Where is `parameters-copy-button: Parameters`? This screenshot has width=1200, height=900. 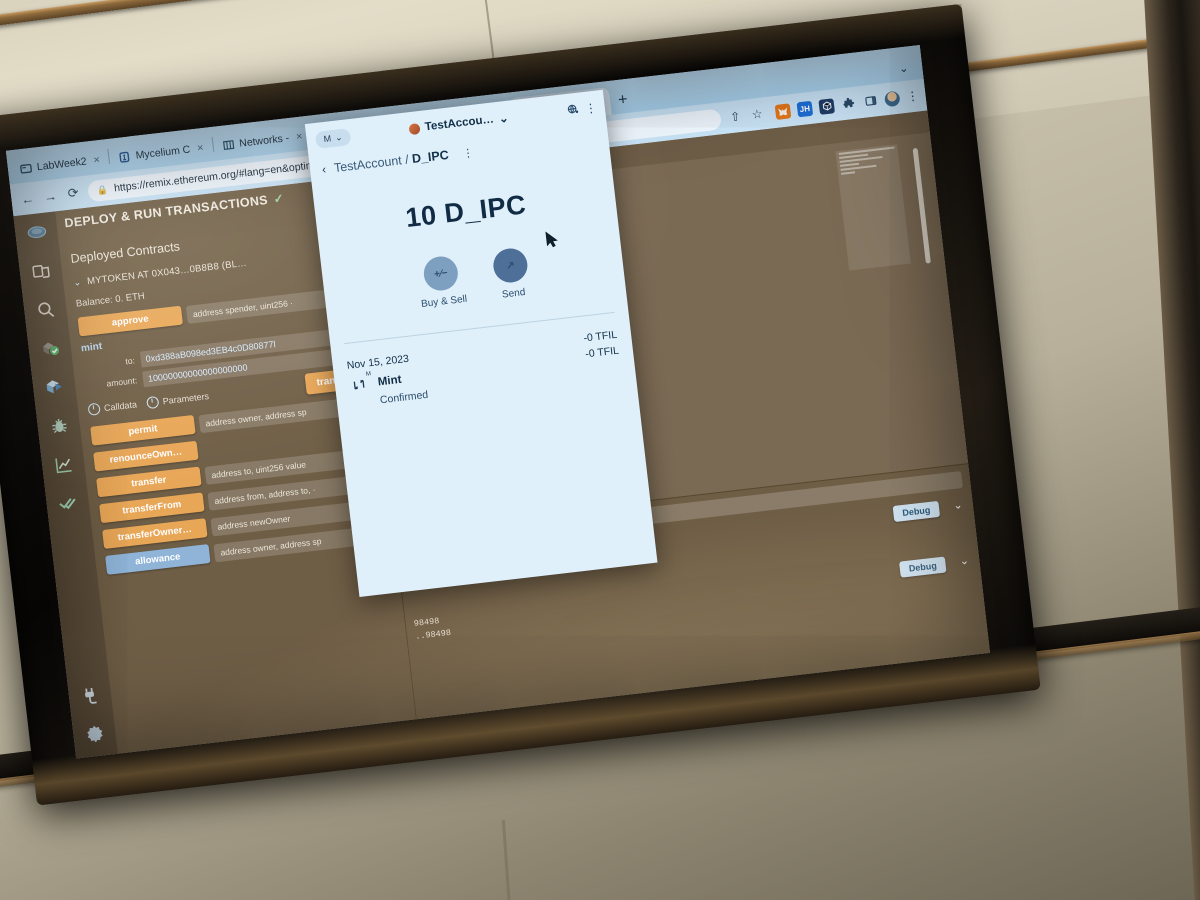
parameters-copy-button: Parameters is located at coordinates (177, 399).